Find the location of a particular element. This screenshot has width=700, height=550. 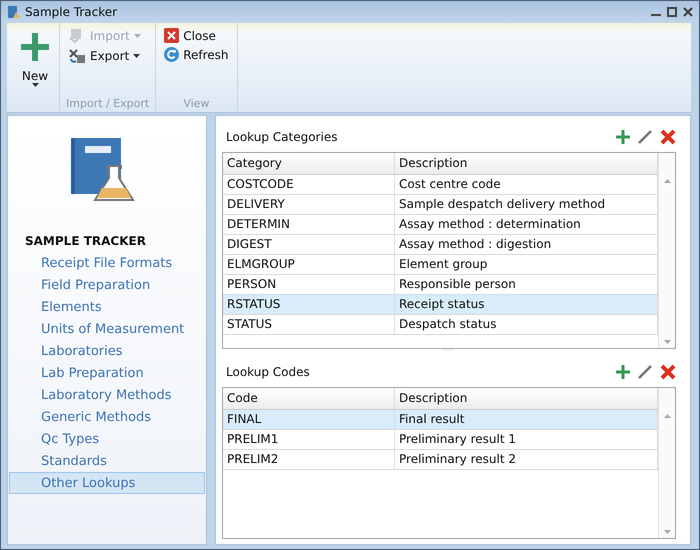

sidebar-link: Qc Types is located at coordinates (107, 439).